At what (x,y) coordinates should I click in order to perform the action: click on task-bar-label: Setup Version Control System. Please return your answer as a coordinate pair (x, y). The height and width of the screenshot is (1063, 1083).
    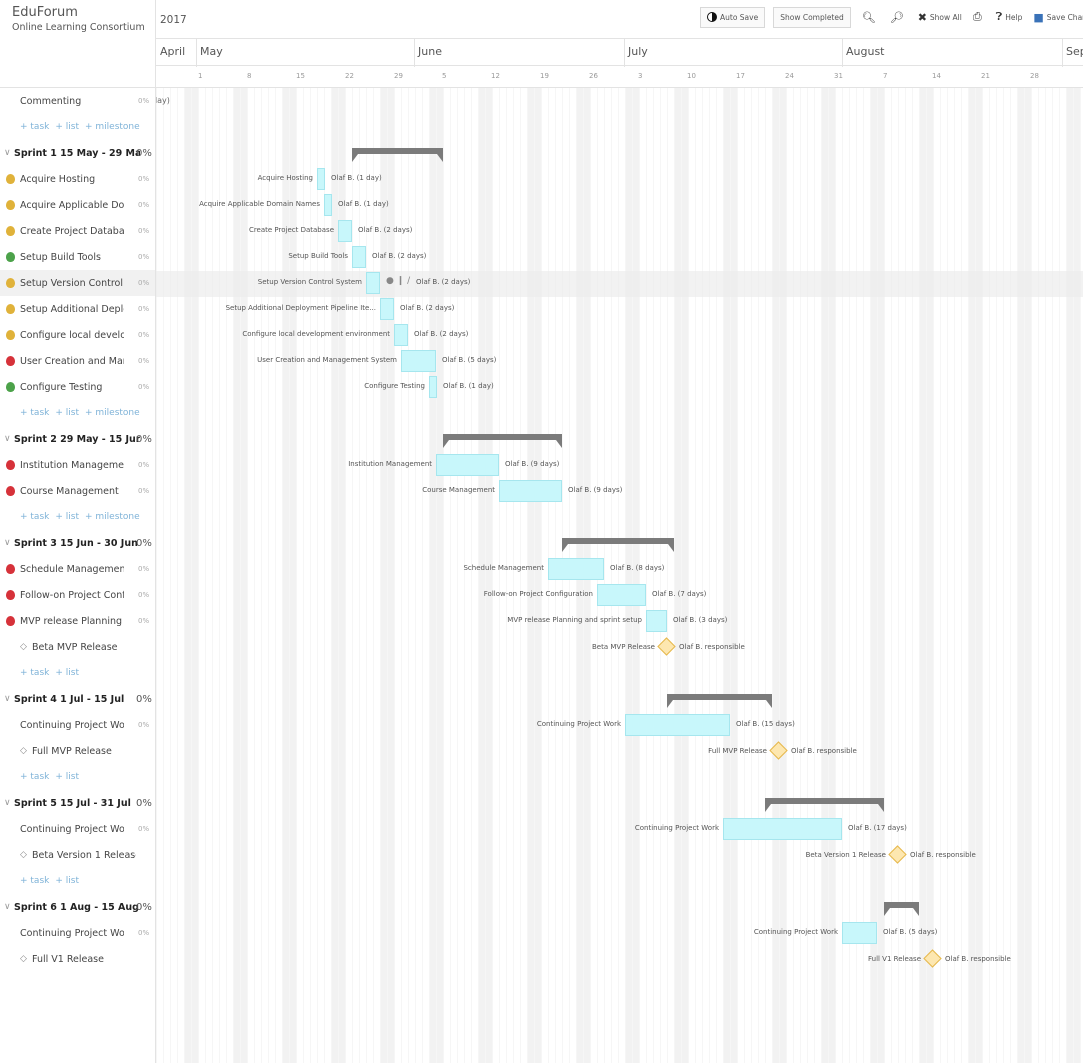
    Looking at the image, I should click on (309, 282).